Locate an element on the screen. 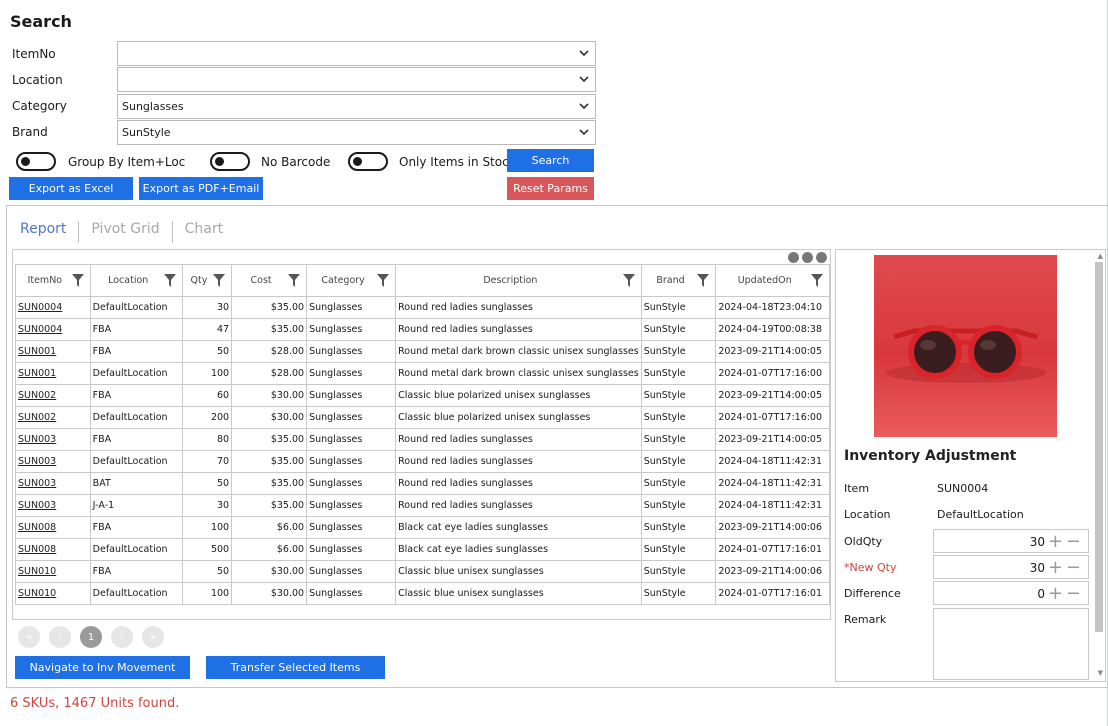 Image resolution: width=1108 pixels, height=726 pixels. table-cell: 30 is located at coordinates (207, 505).